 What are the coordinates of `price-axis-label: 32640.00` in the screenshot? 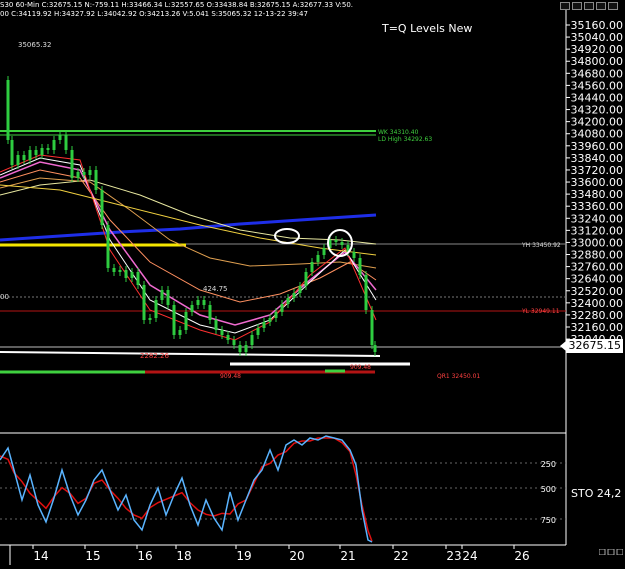 It's located at (597, 279).